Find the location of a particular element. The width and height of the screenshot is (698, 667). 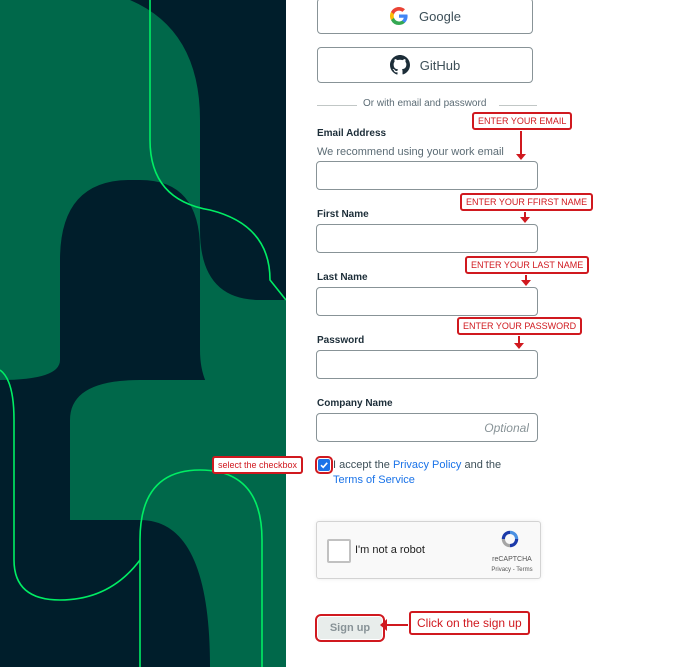

email-field is located at coordinates (427, 175).